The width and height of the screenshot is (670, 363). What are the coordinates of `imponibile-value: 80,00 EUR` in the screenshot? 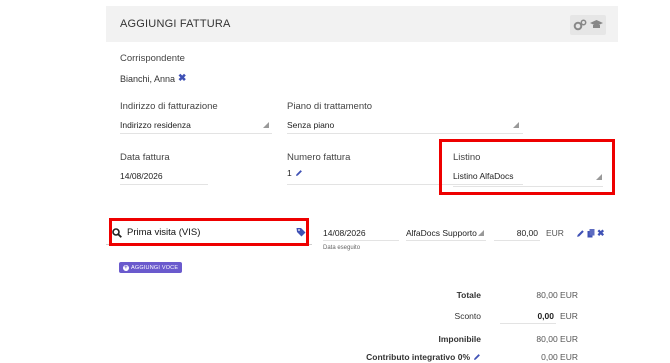 It's located at (557, 339).